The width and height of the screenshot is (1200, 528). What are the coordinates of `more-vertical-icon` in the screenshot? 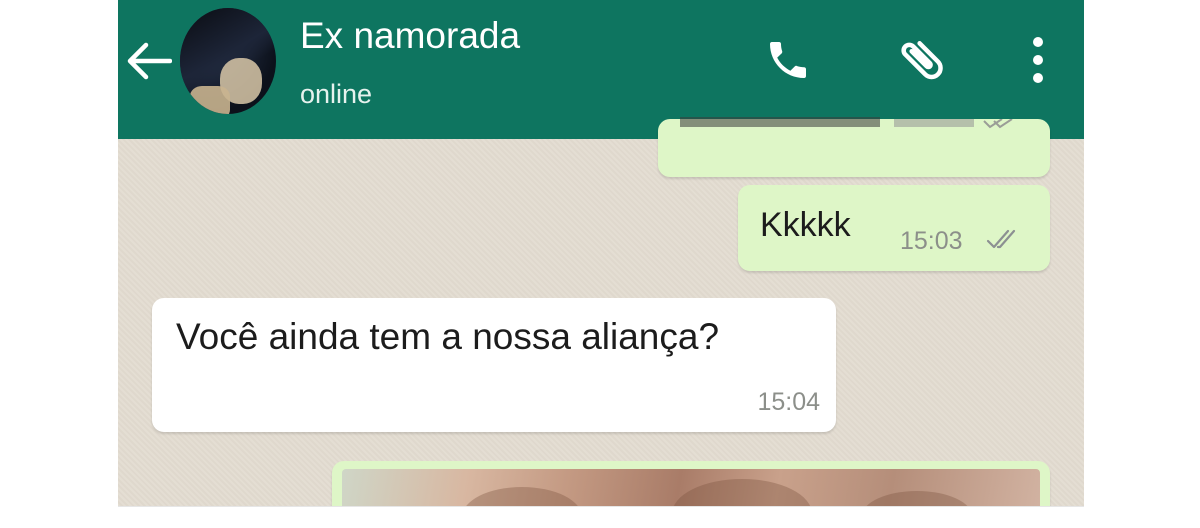 It's located at (1038, 60).